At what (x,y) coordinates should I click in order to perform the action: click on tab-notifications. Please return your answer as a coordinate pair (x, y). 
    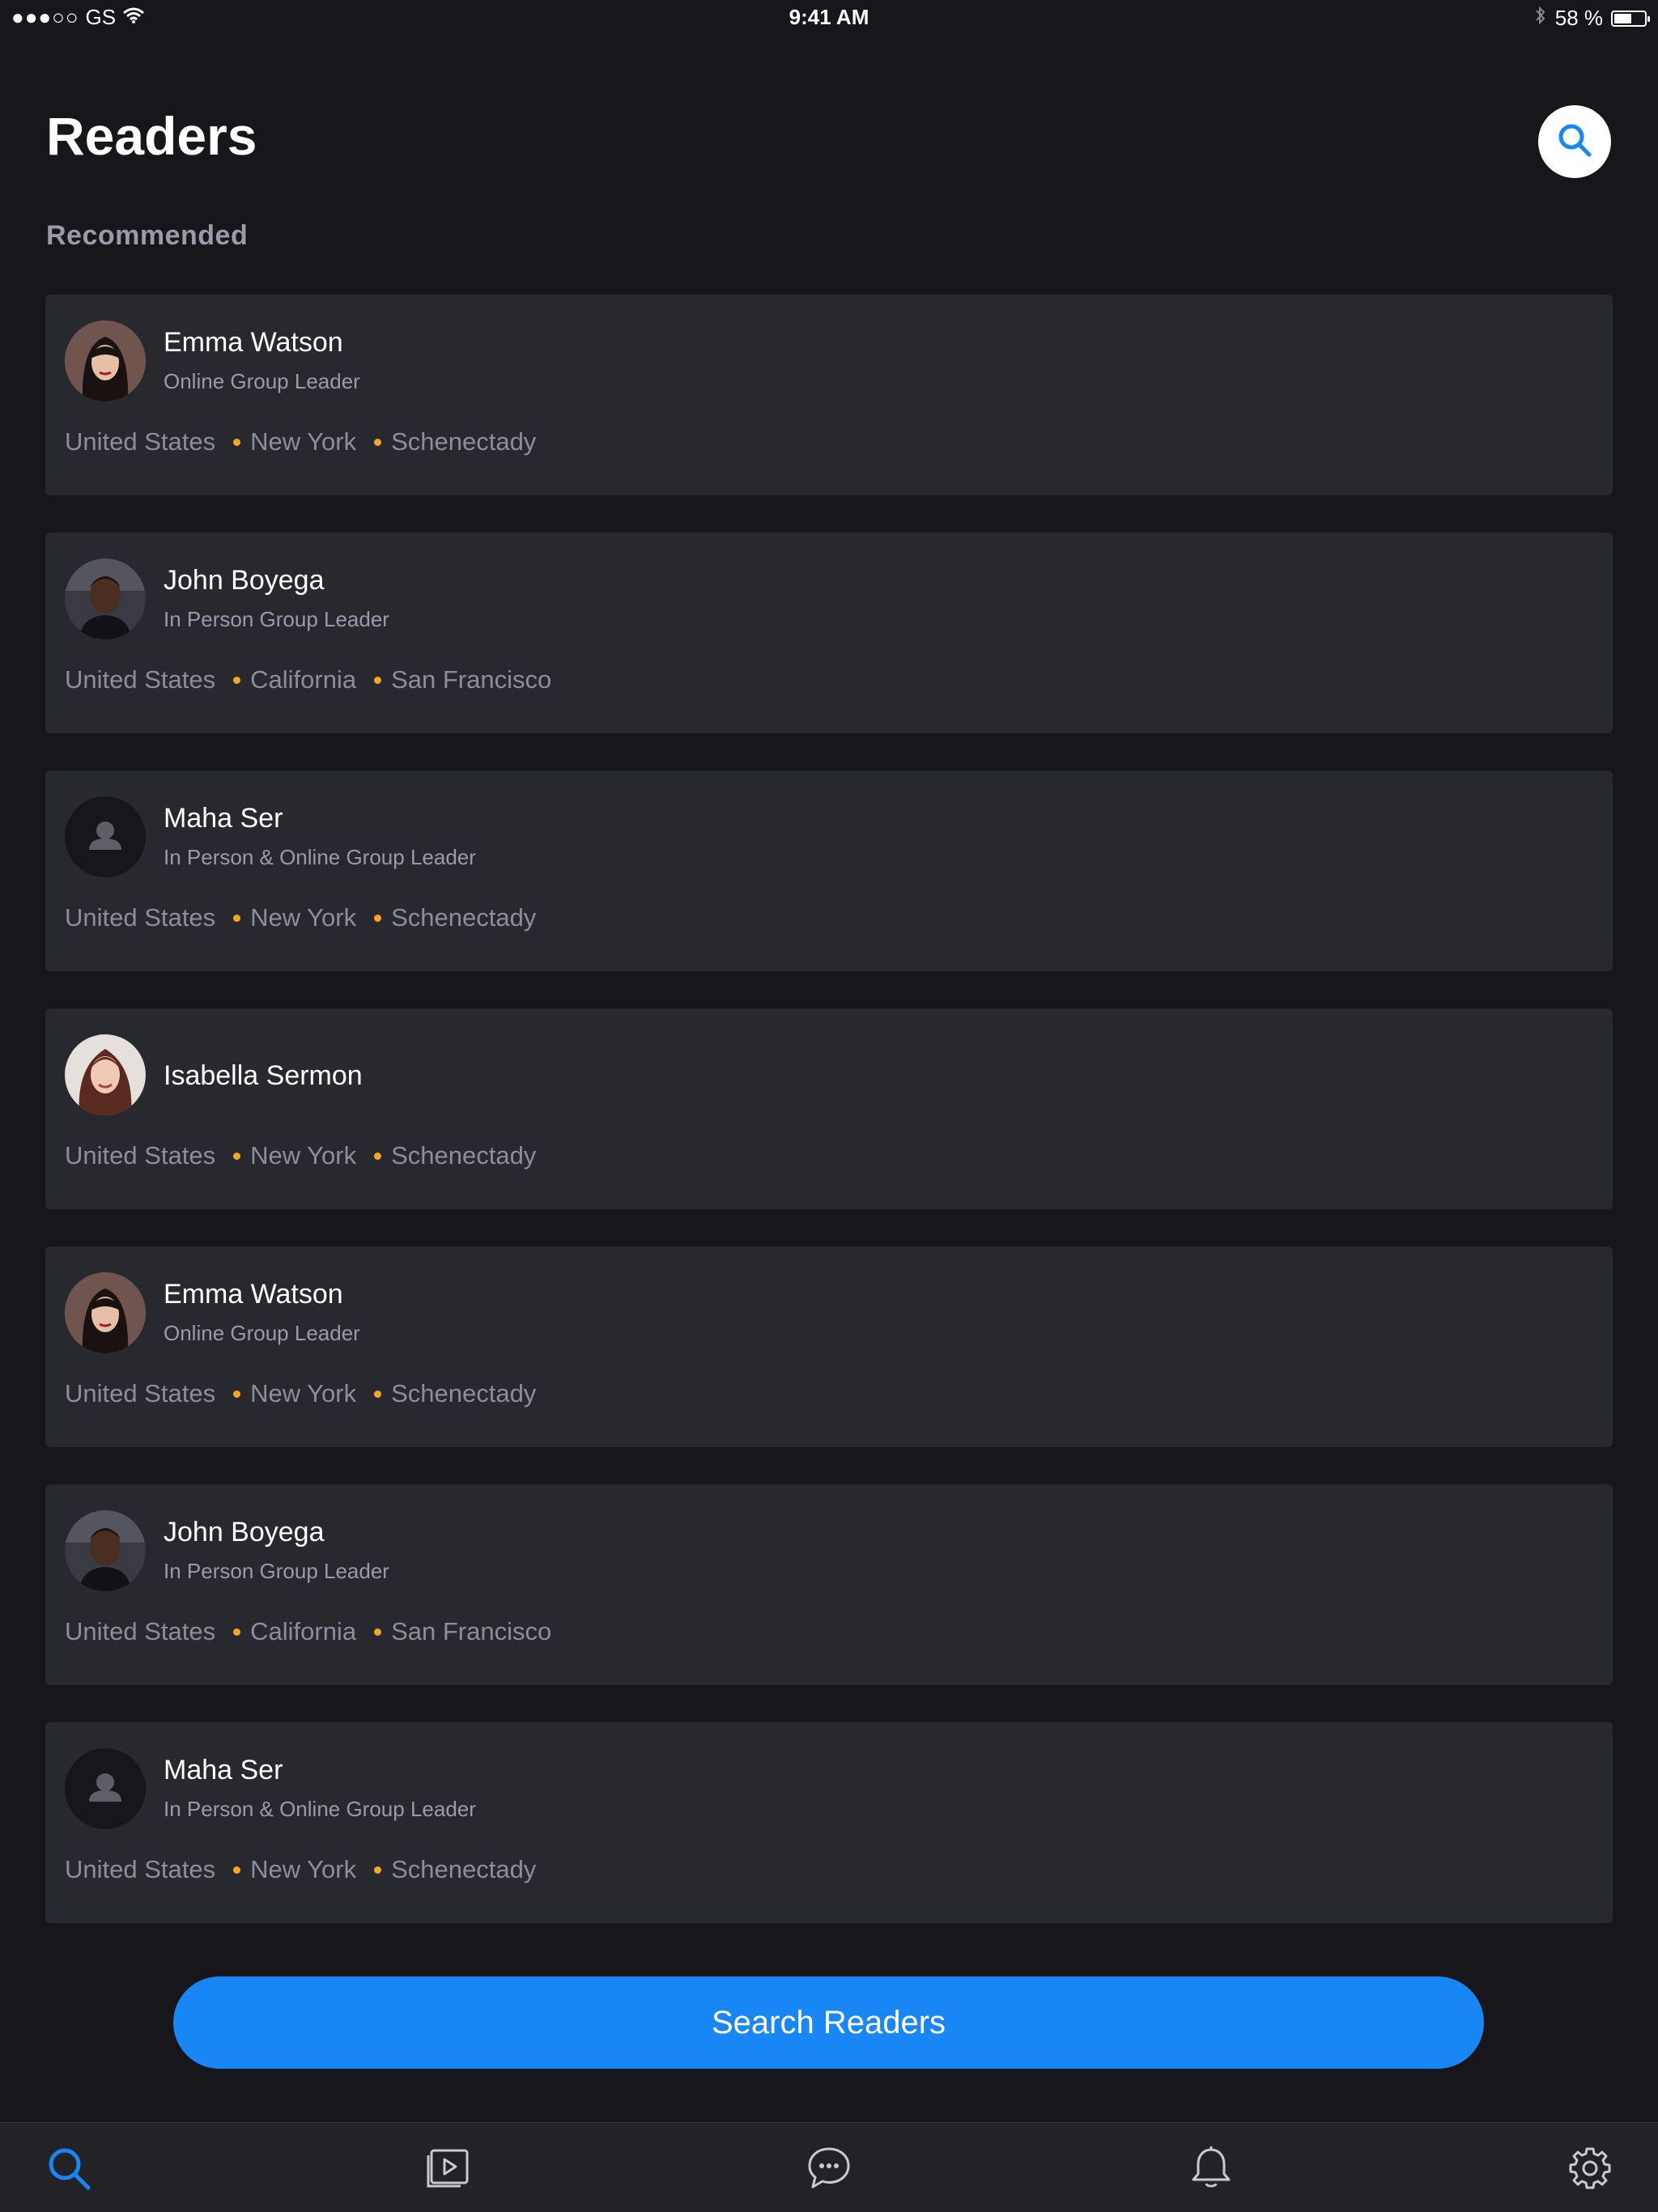
    Looking at the image, I should click on (1211, 2170).